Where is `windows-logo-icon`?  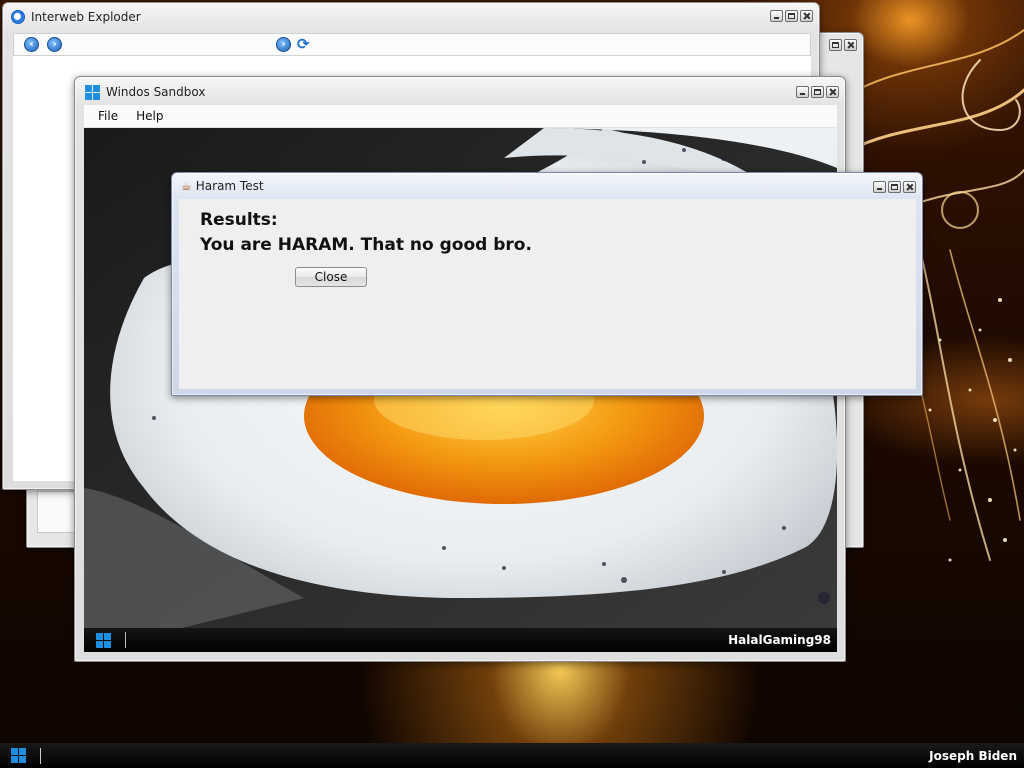
windows-logo-icon is located at coordinates (92, 92).